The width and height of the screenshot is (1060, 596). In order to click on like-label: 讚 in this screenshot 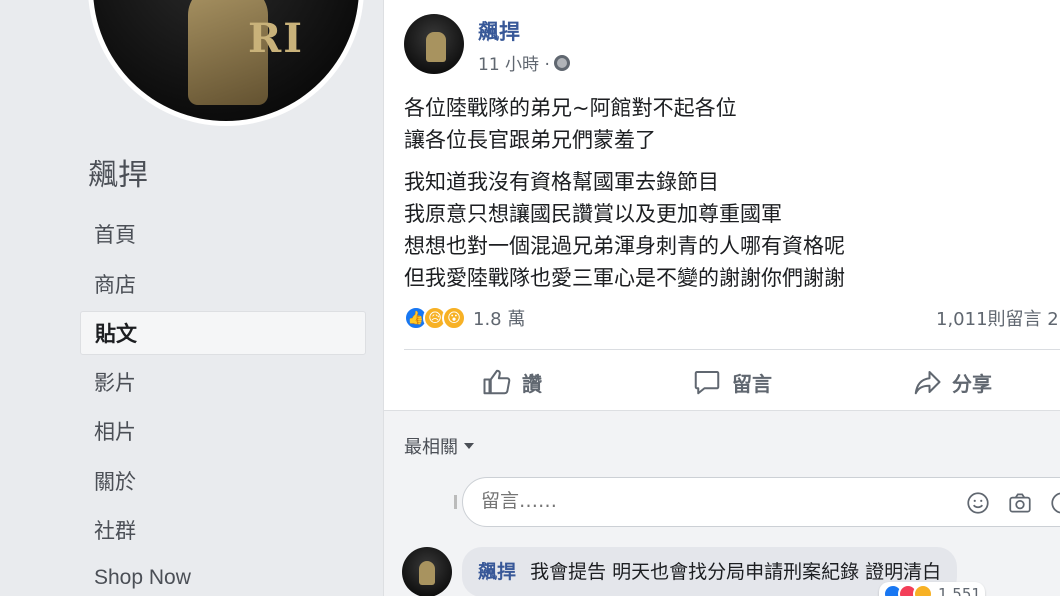, I will do `click(532, 383)`.